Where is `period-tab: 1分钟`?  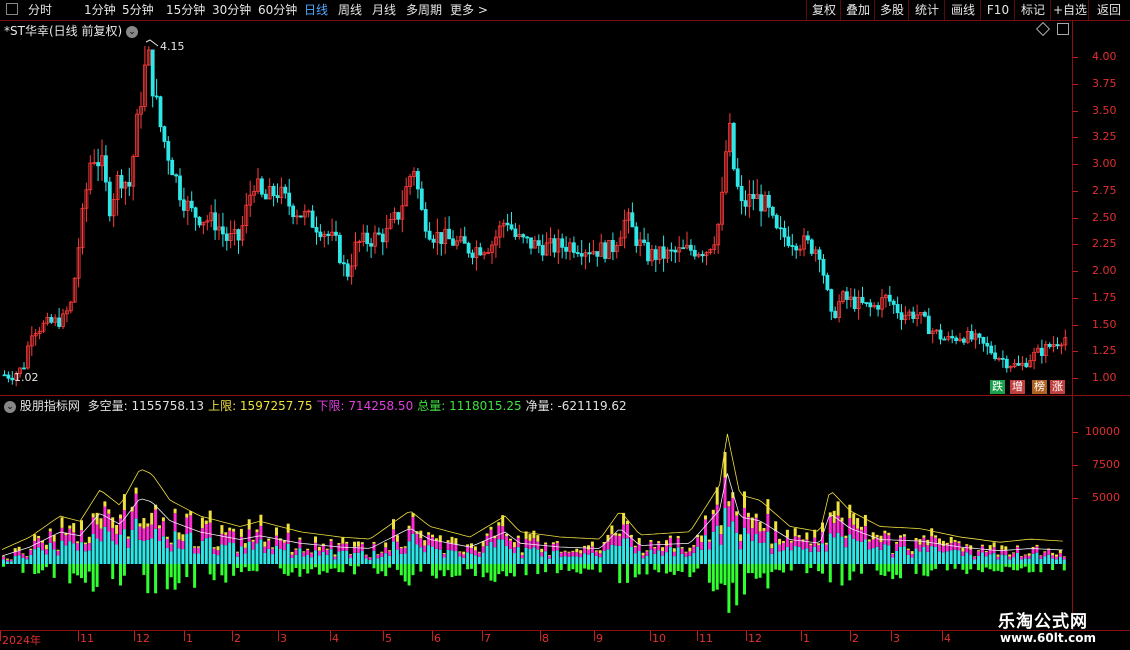
period-tab: 1分钟 is located at coordinates (100, 10).